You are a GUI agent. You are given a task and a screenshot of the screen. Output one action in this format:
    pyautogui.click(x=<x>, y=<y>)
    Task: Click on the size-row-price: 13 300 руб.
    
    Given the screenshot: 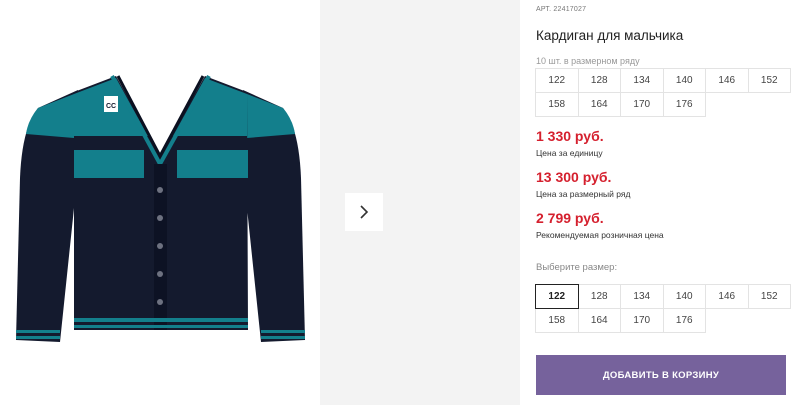 What is the action you would take?
    pyautogui.click(x=574, y=177)
    